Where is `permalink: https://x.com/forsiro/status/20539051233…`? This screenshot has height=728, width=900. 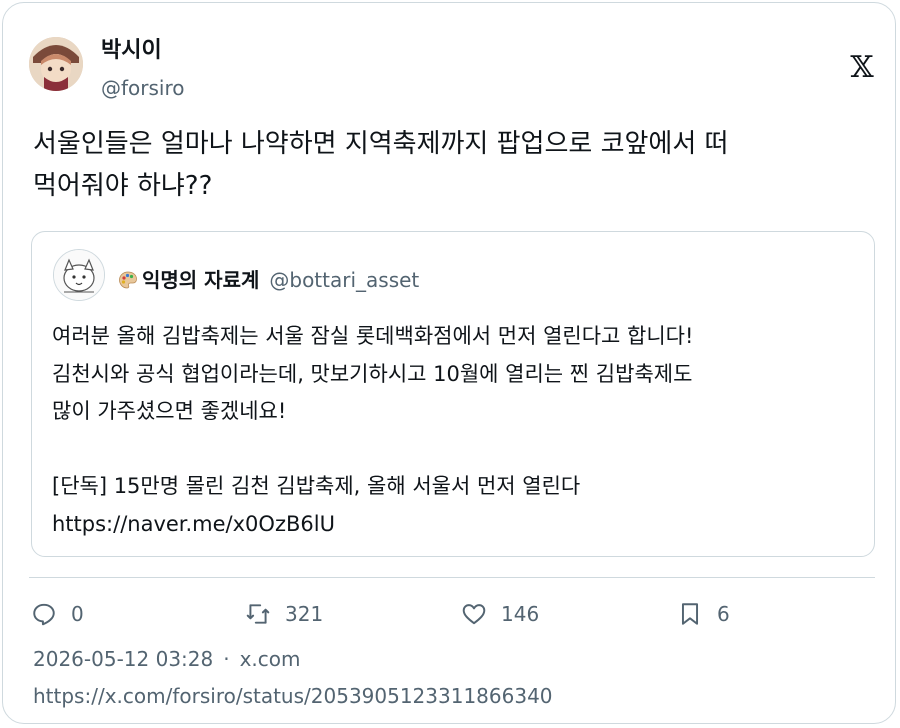
permalink: https://x.com/forsiro/status/20539051233… is located at coordinates (293, 696).